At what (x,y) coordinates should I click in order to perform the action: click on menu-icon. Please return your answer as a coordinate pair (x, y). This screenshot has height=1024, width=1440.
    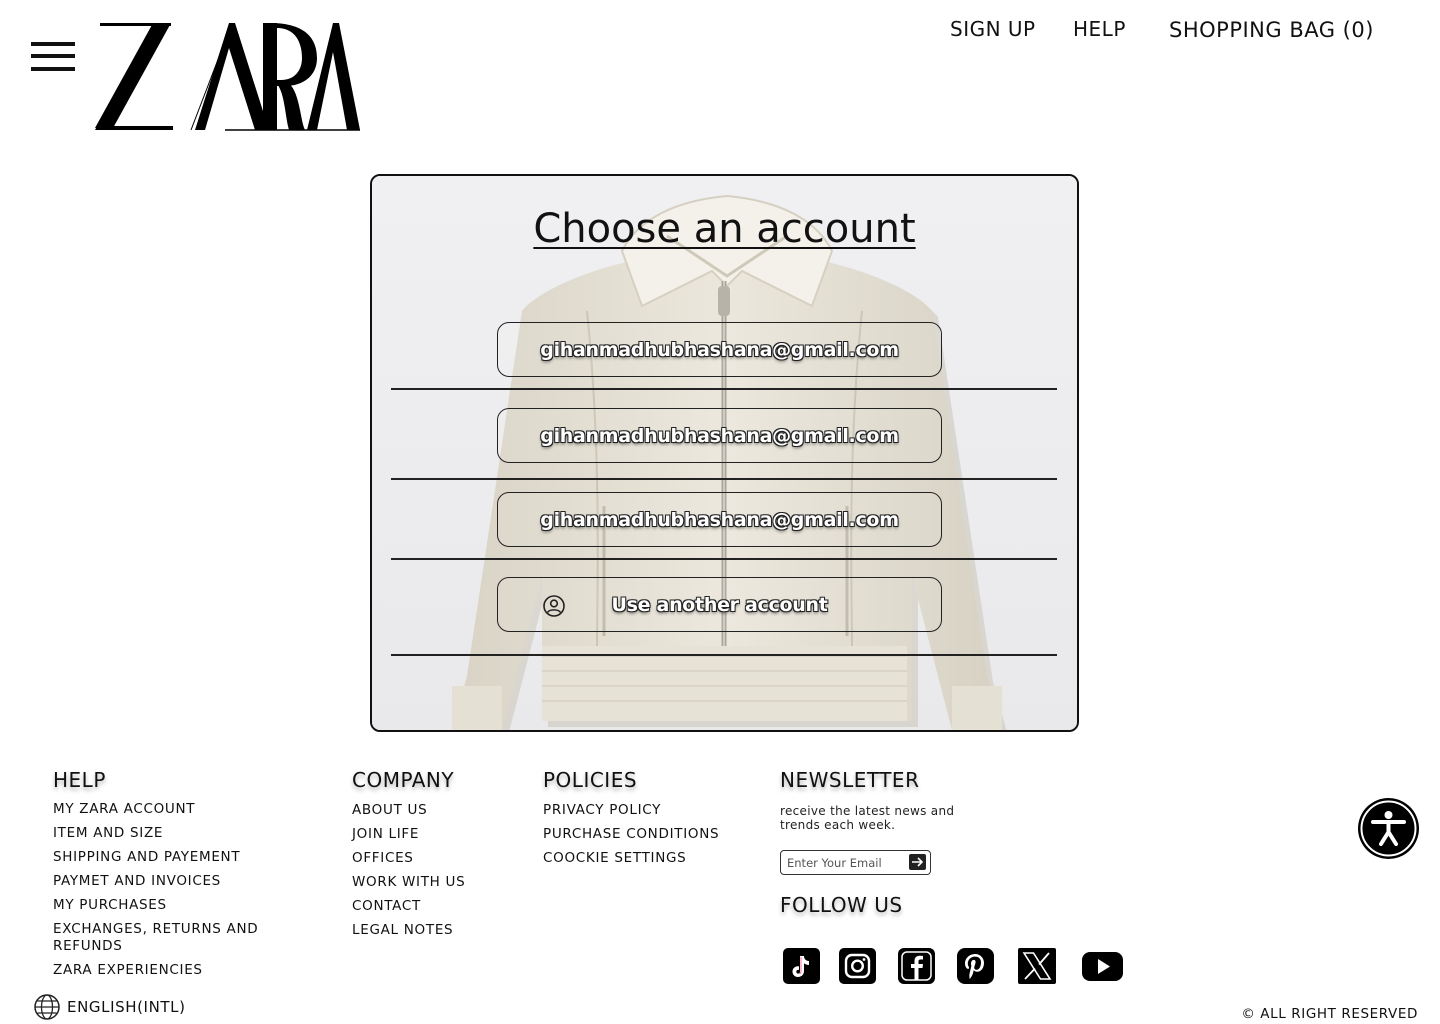
    Looking at the image, I should click on (53, 57).